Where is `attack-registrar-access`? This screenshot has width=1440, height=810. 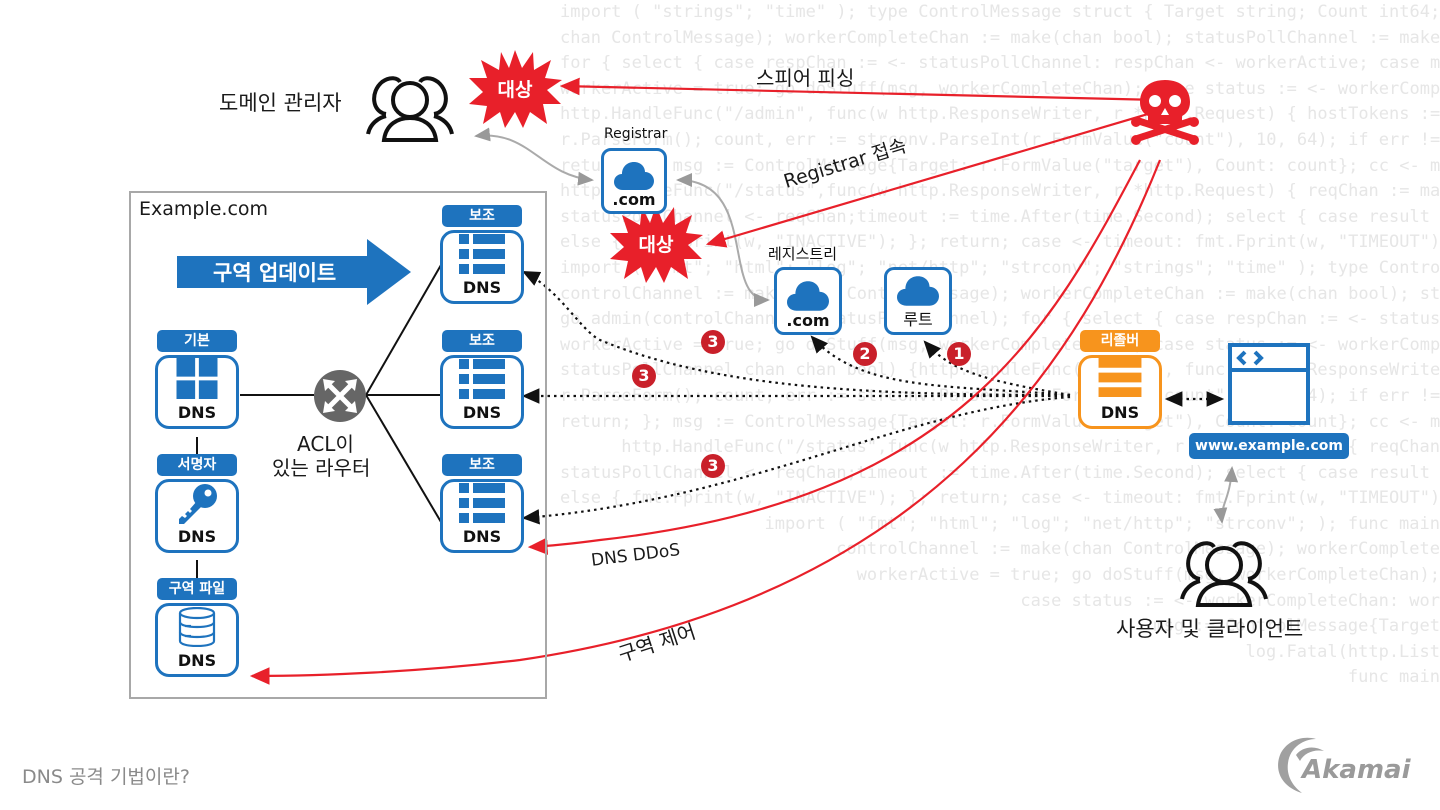
attack-registrar-access is located at coordinates (927, 180).